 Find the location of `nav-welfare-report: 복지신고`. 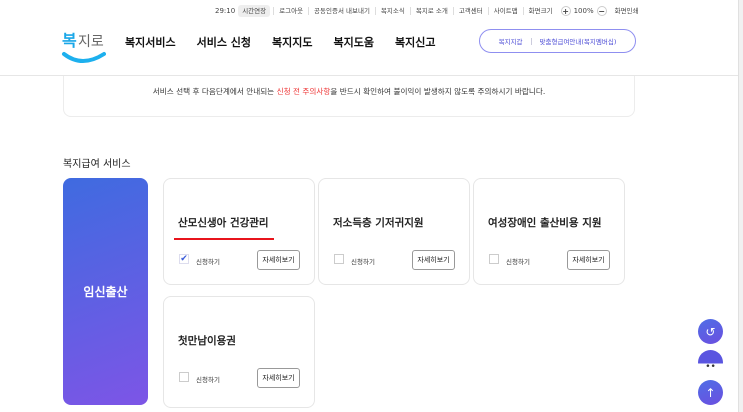

nav-welfare-report: 복지신고 is located at coordinates (415, 42).